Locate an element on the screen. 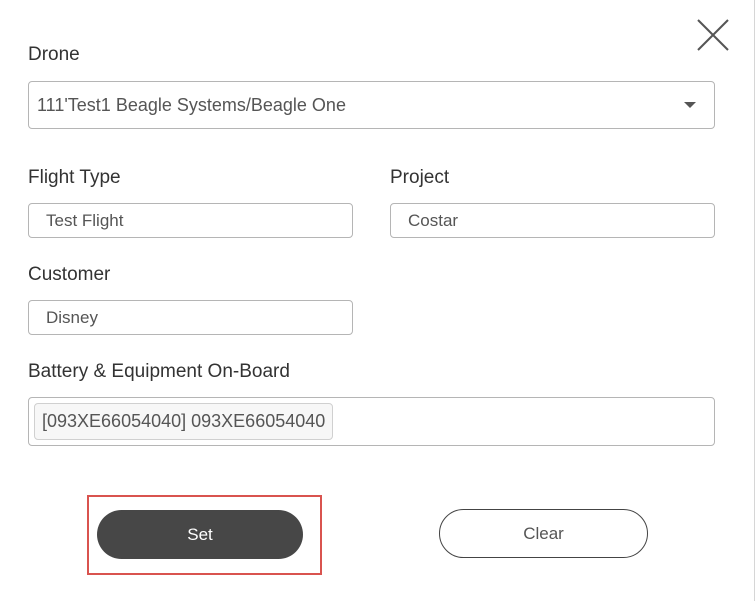  set-button: Set is located at coordinates (200, 534).